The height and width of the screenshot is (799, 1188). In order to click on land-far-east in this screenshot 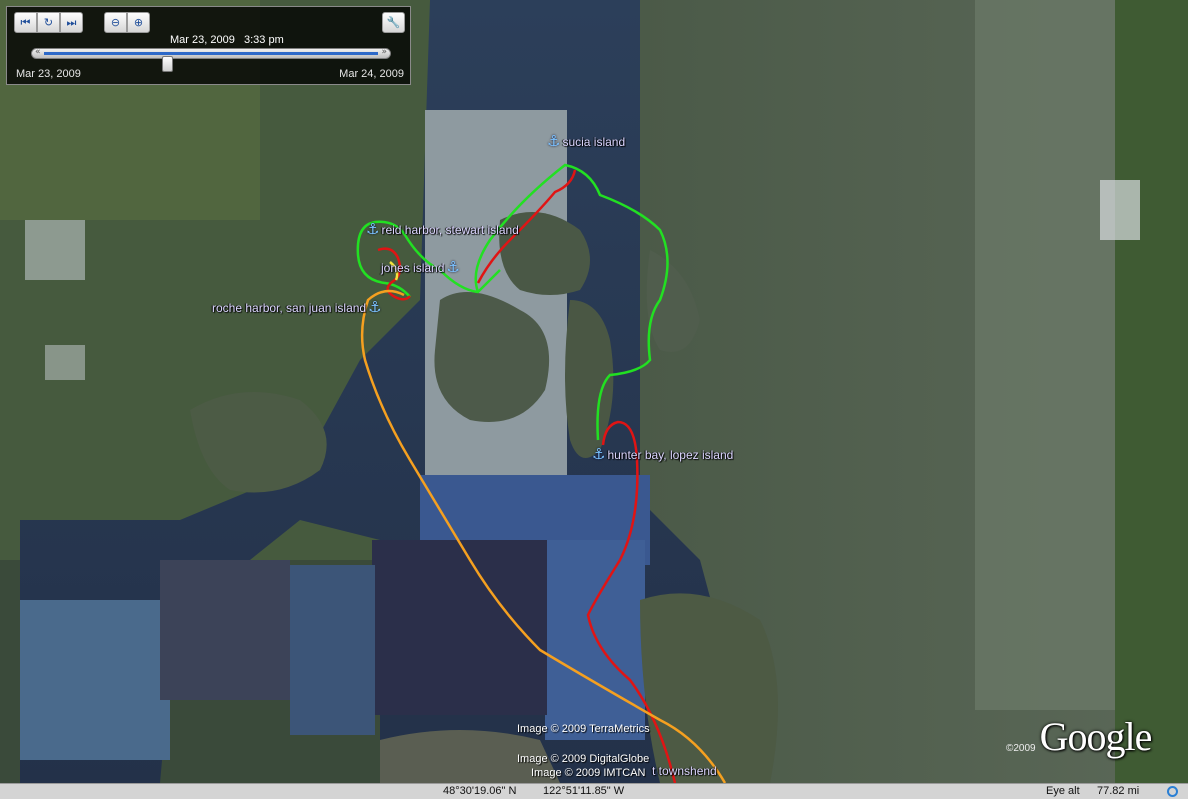, I will do `click(1151, 391)`.